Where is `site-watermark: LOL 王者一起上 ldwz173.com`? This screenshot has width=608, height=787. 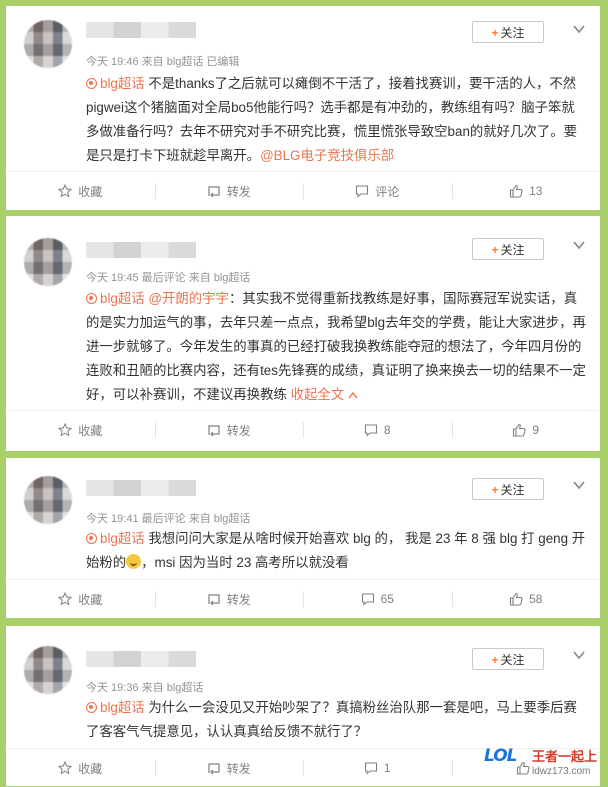 site-watermark: LOL 王者一起上 ldwz173.com is located at coordinates (543, 764).